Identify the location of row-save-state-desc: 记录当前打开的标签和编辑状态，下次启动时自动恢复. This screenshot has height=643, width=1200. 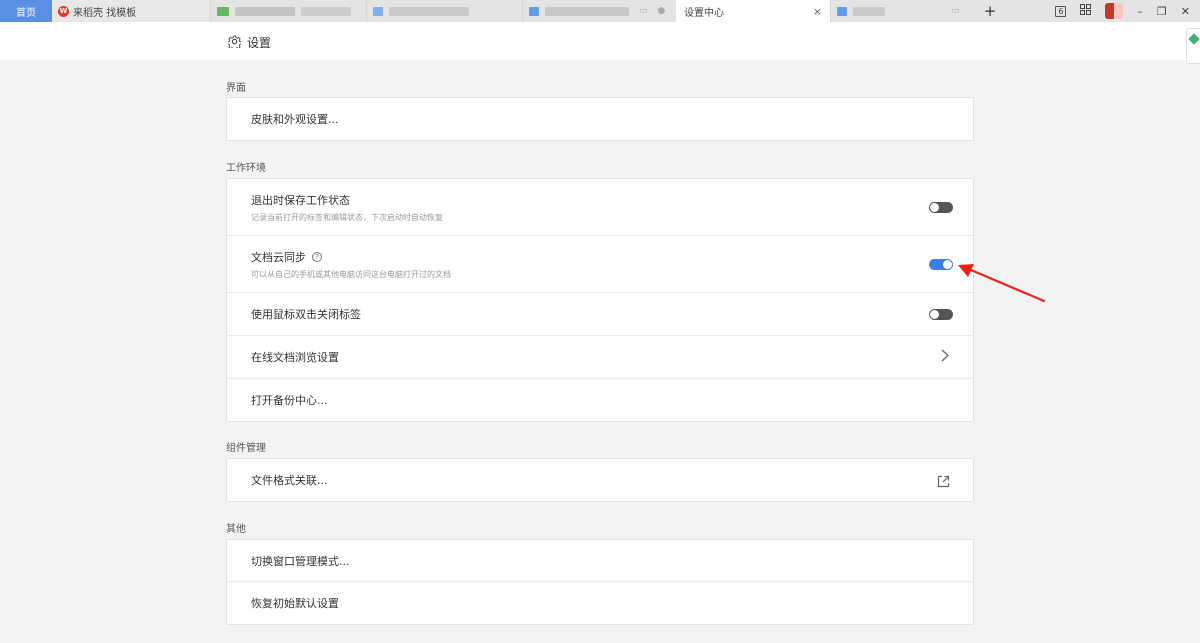
(347, 217).